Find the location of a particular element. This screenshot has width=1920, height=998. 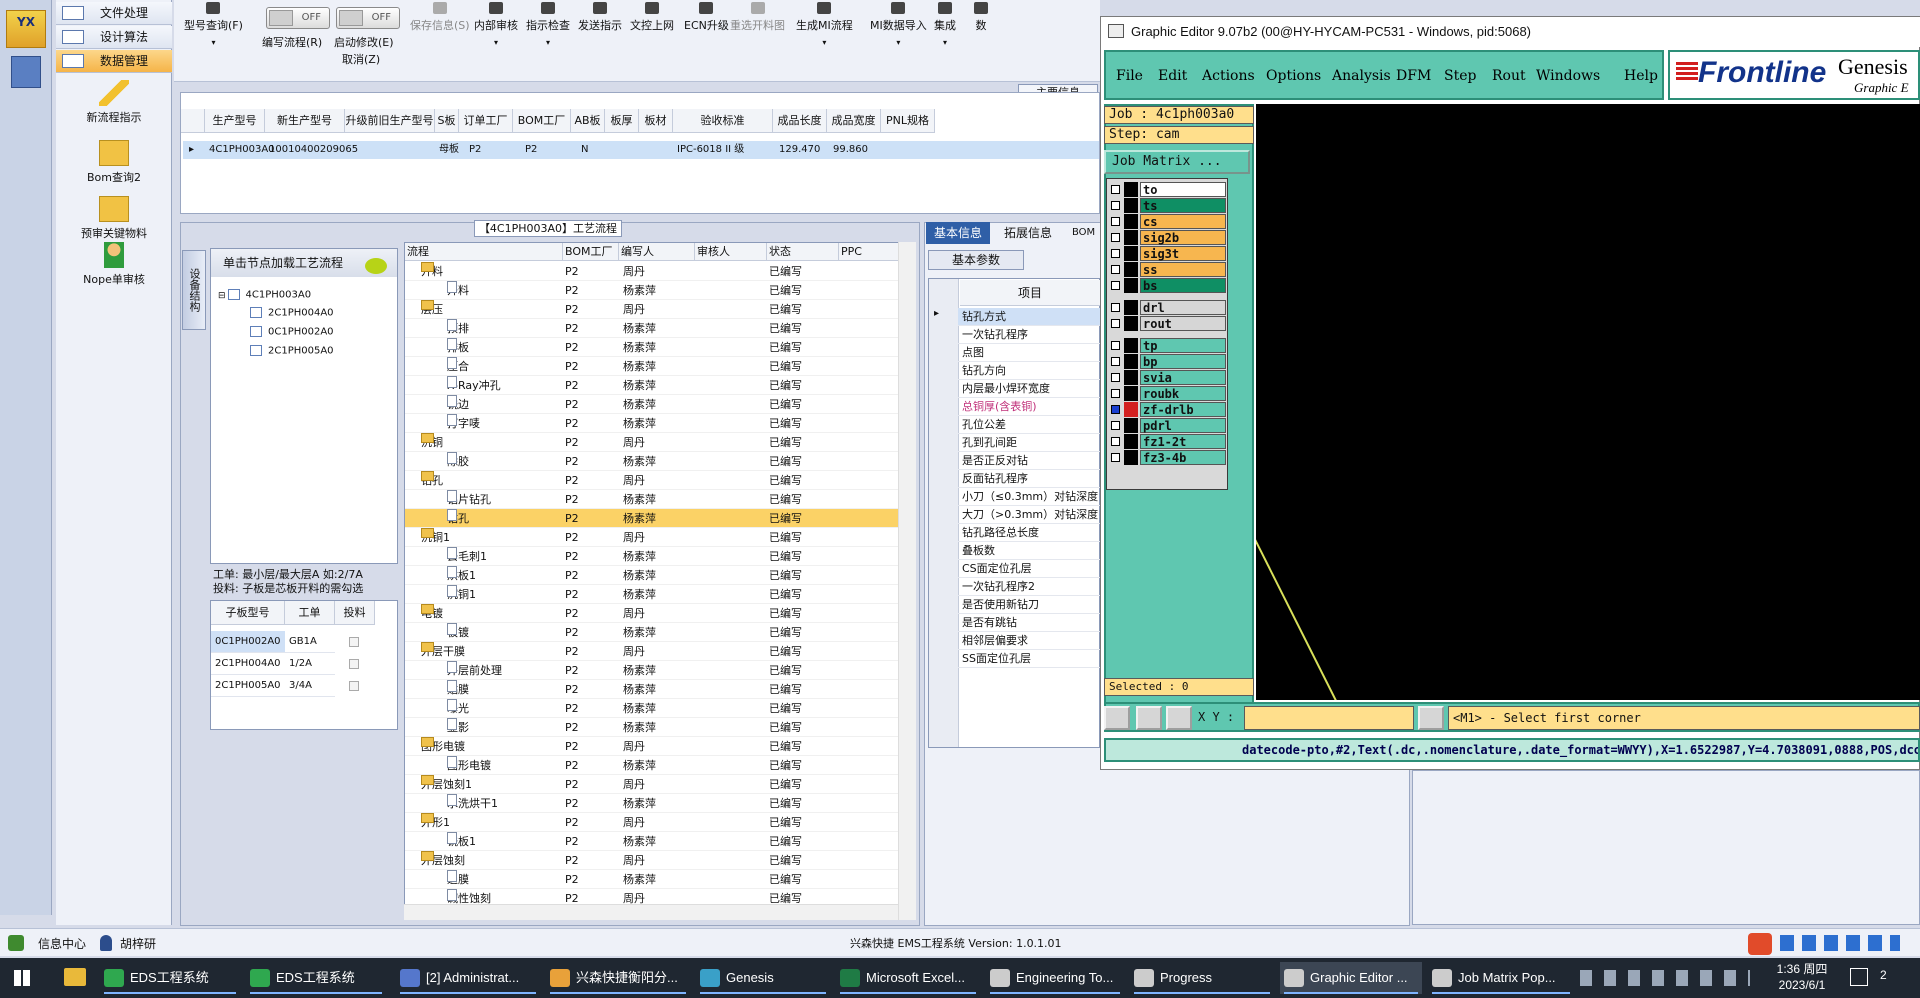

notification-count: 2 is located at coordinates (1883, 975).